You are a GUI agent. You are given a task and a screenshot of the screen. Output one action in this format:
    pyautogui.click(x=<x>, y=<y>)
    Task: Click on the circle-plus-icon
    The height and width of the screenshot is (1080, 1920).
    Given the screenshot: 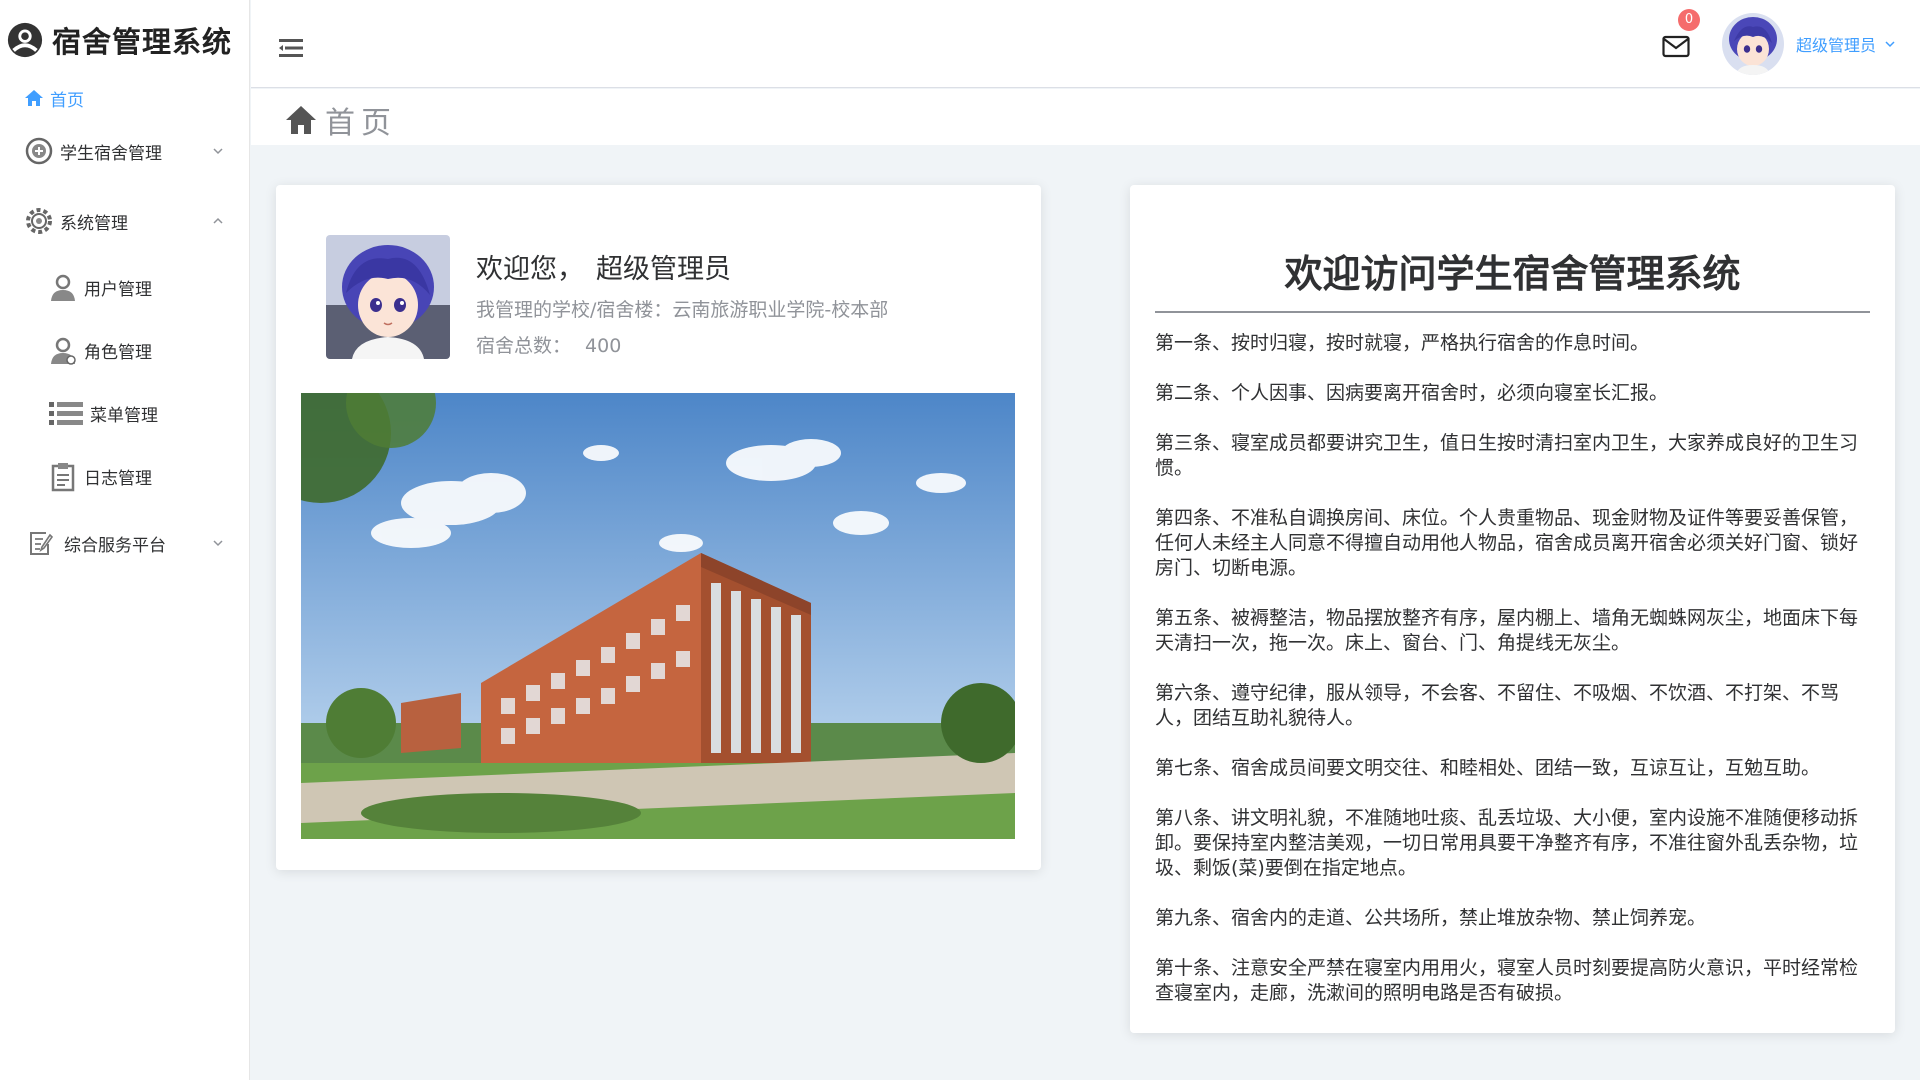 What is the action you would take?
    pyautogui.click(x=39, y=151)
    